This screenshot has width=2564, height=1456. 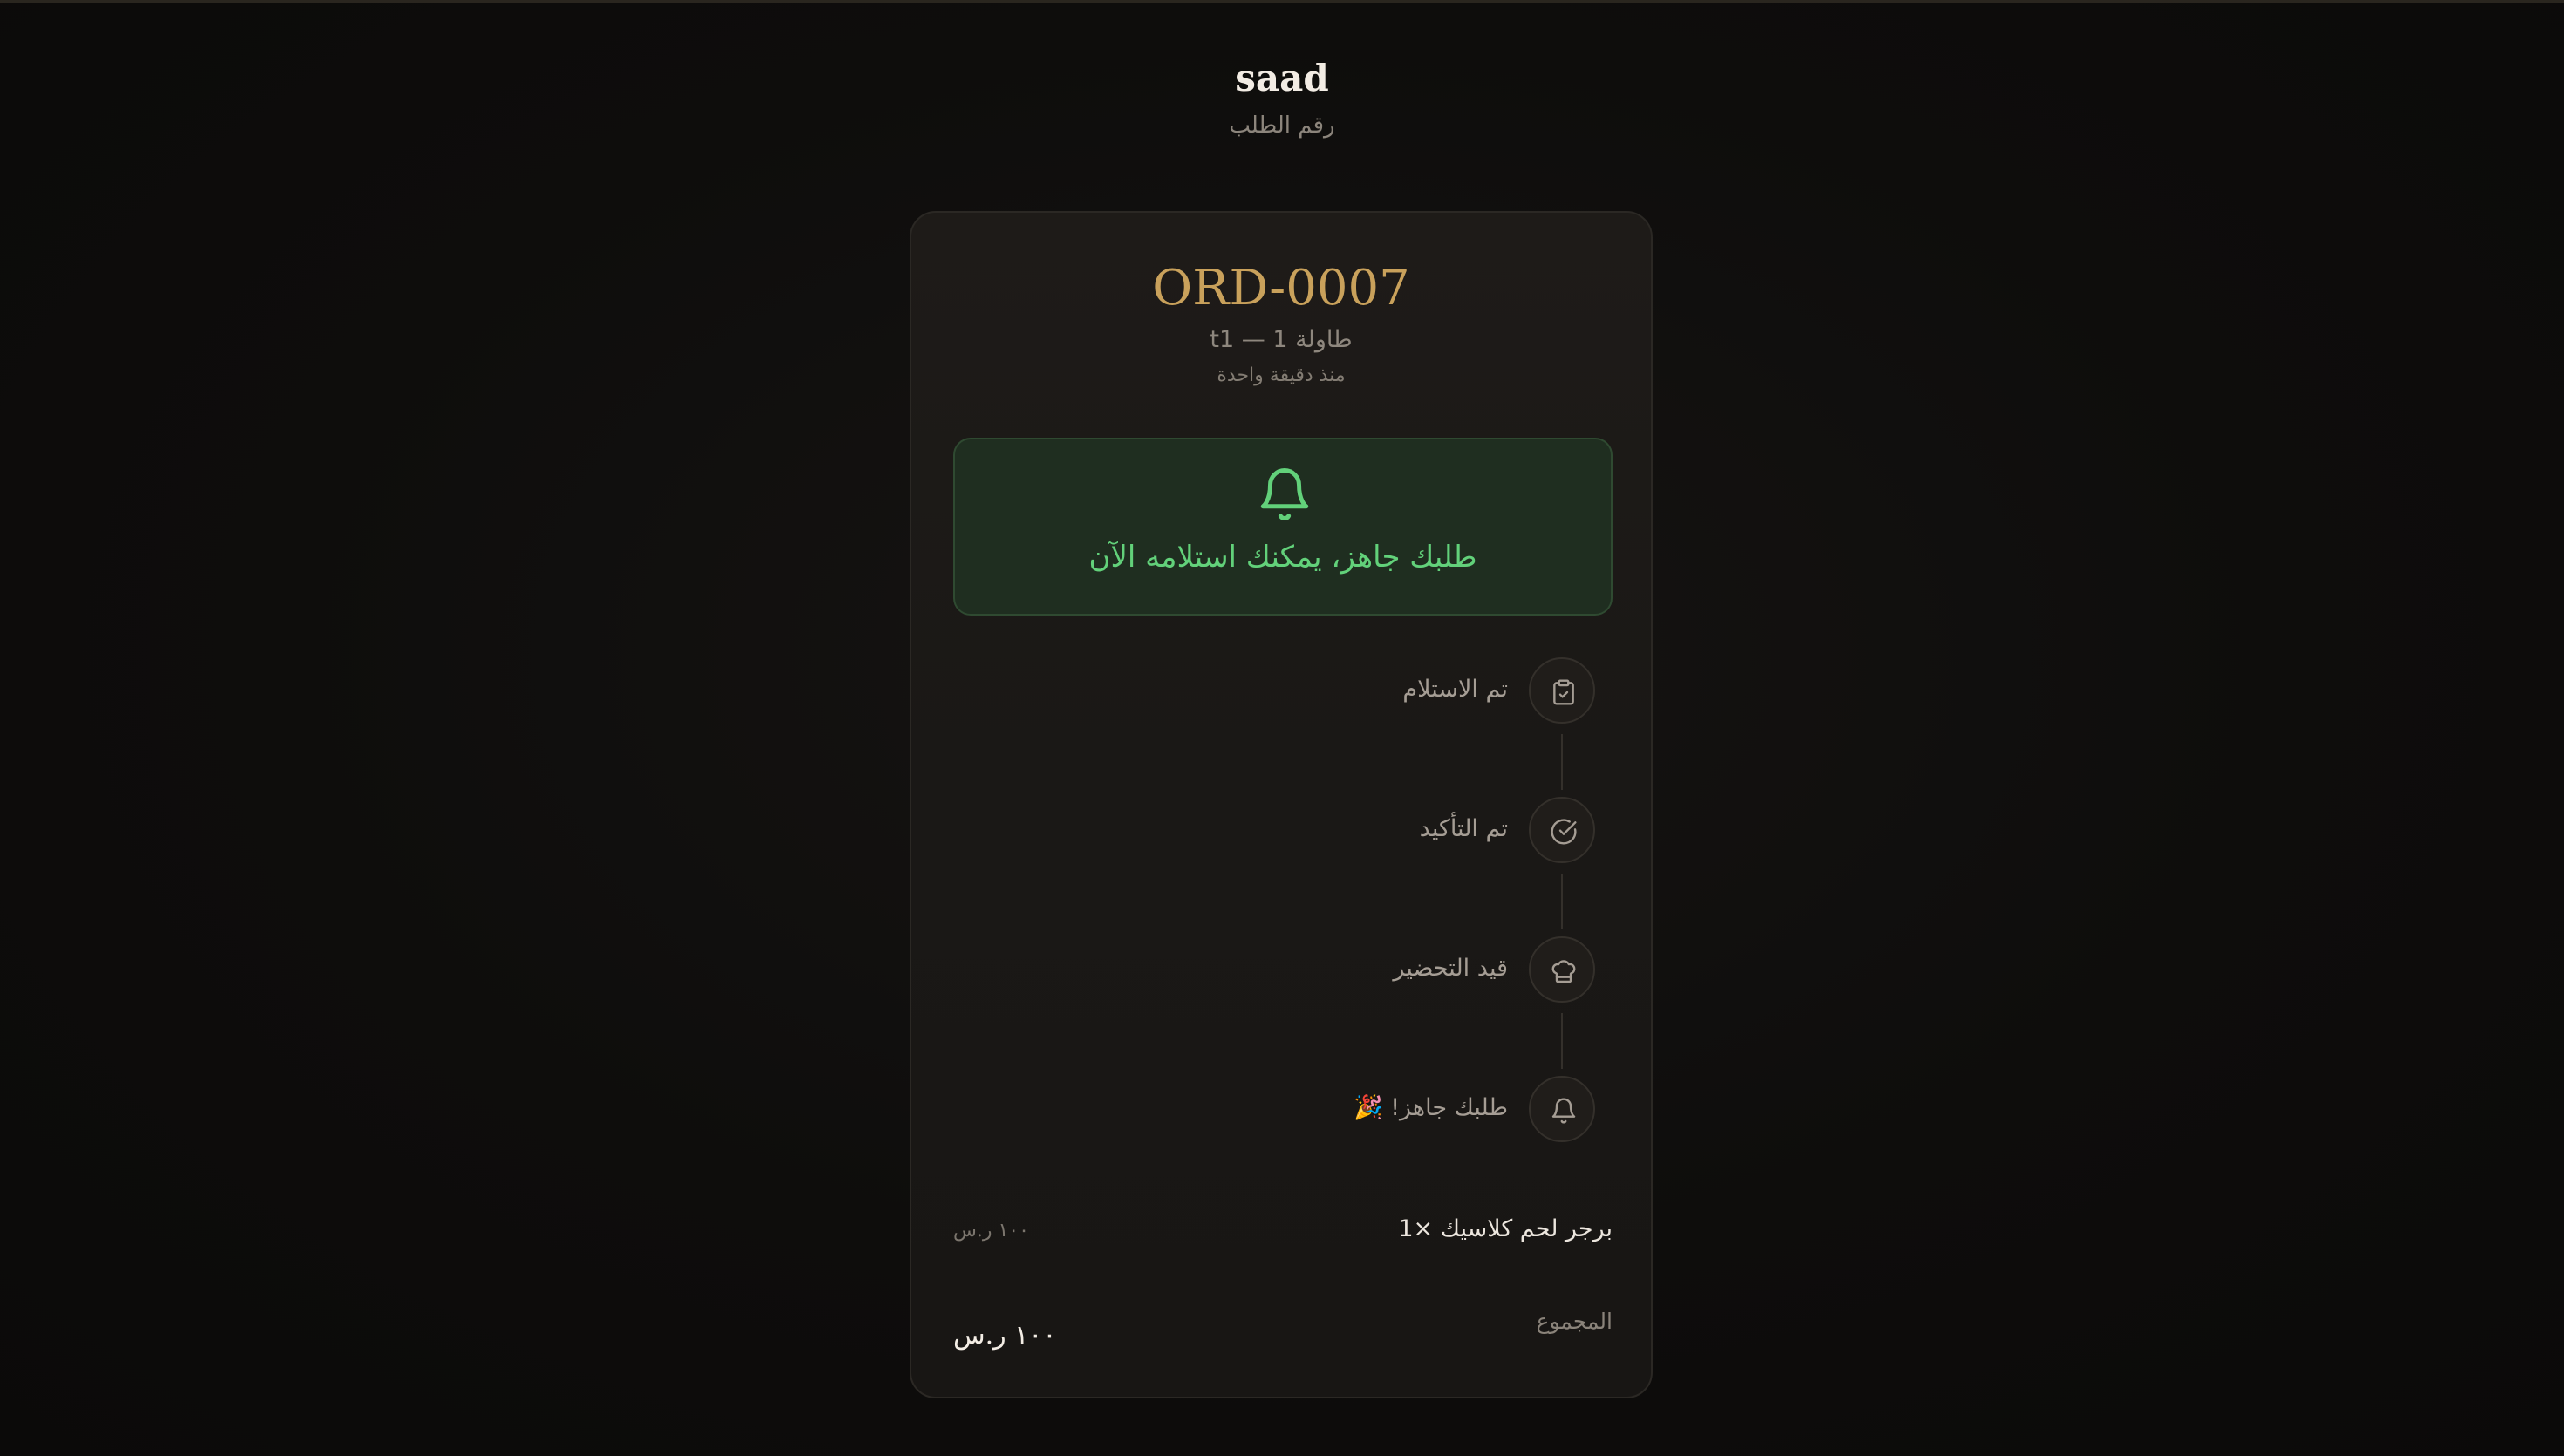 I want to click on page-header: saad رقم الطلب, so click(x=1282, y=97).